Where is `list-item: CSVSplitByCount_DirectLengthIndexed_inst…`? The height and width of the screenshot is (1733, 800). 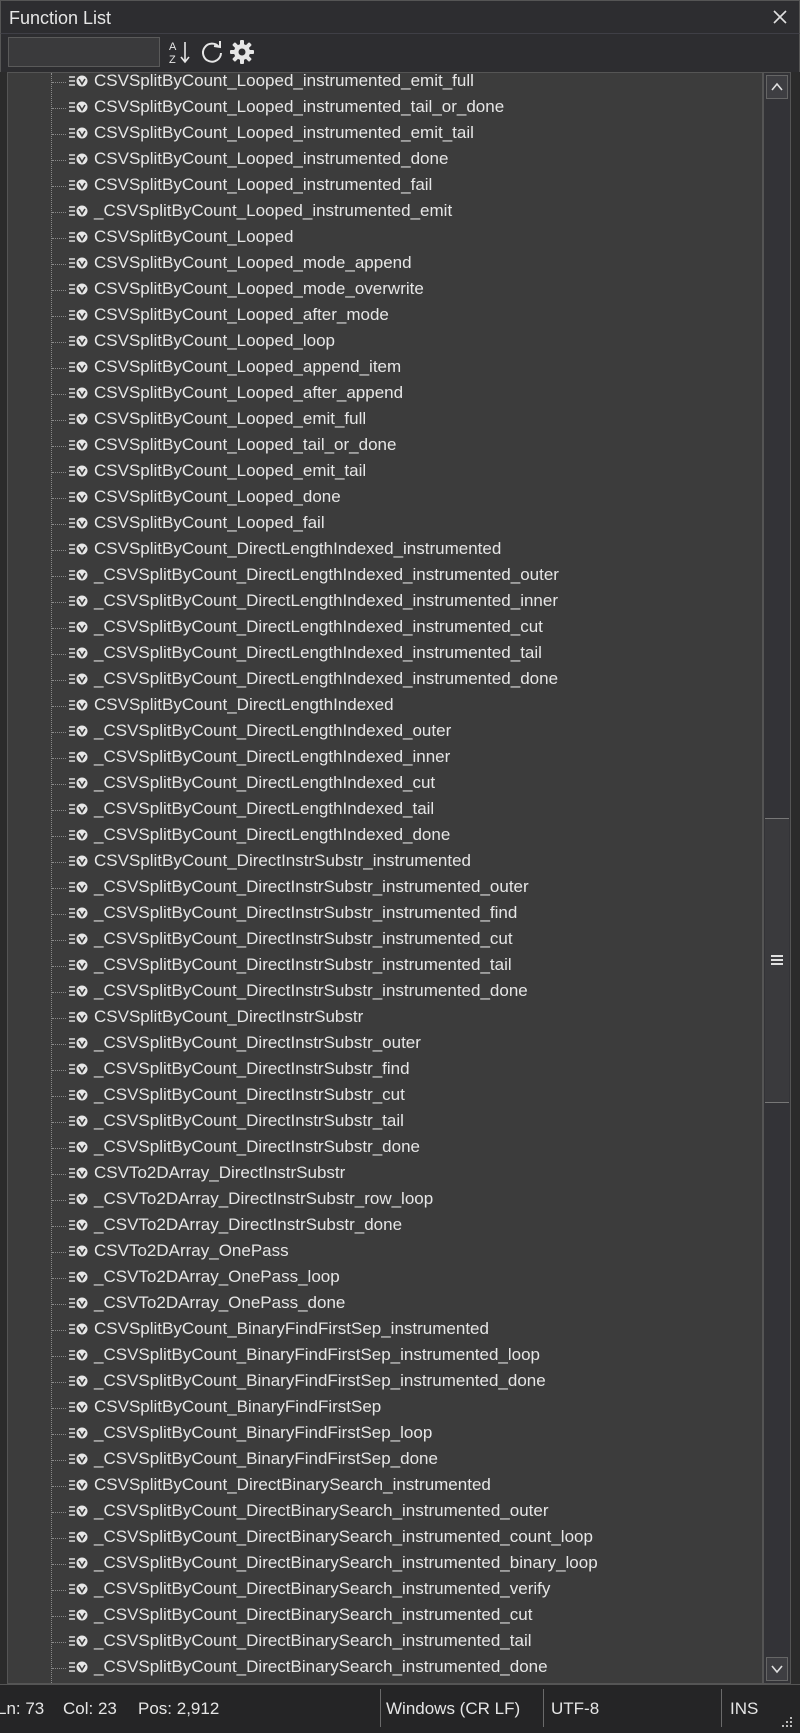
list-item: CSVSplitByCount_DirectLengthIndexed_inst… is located at coordinates (383, 550).